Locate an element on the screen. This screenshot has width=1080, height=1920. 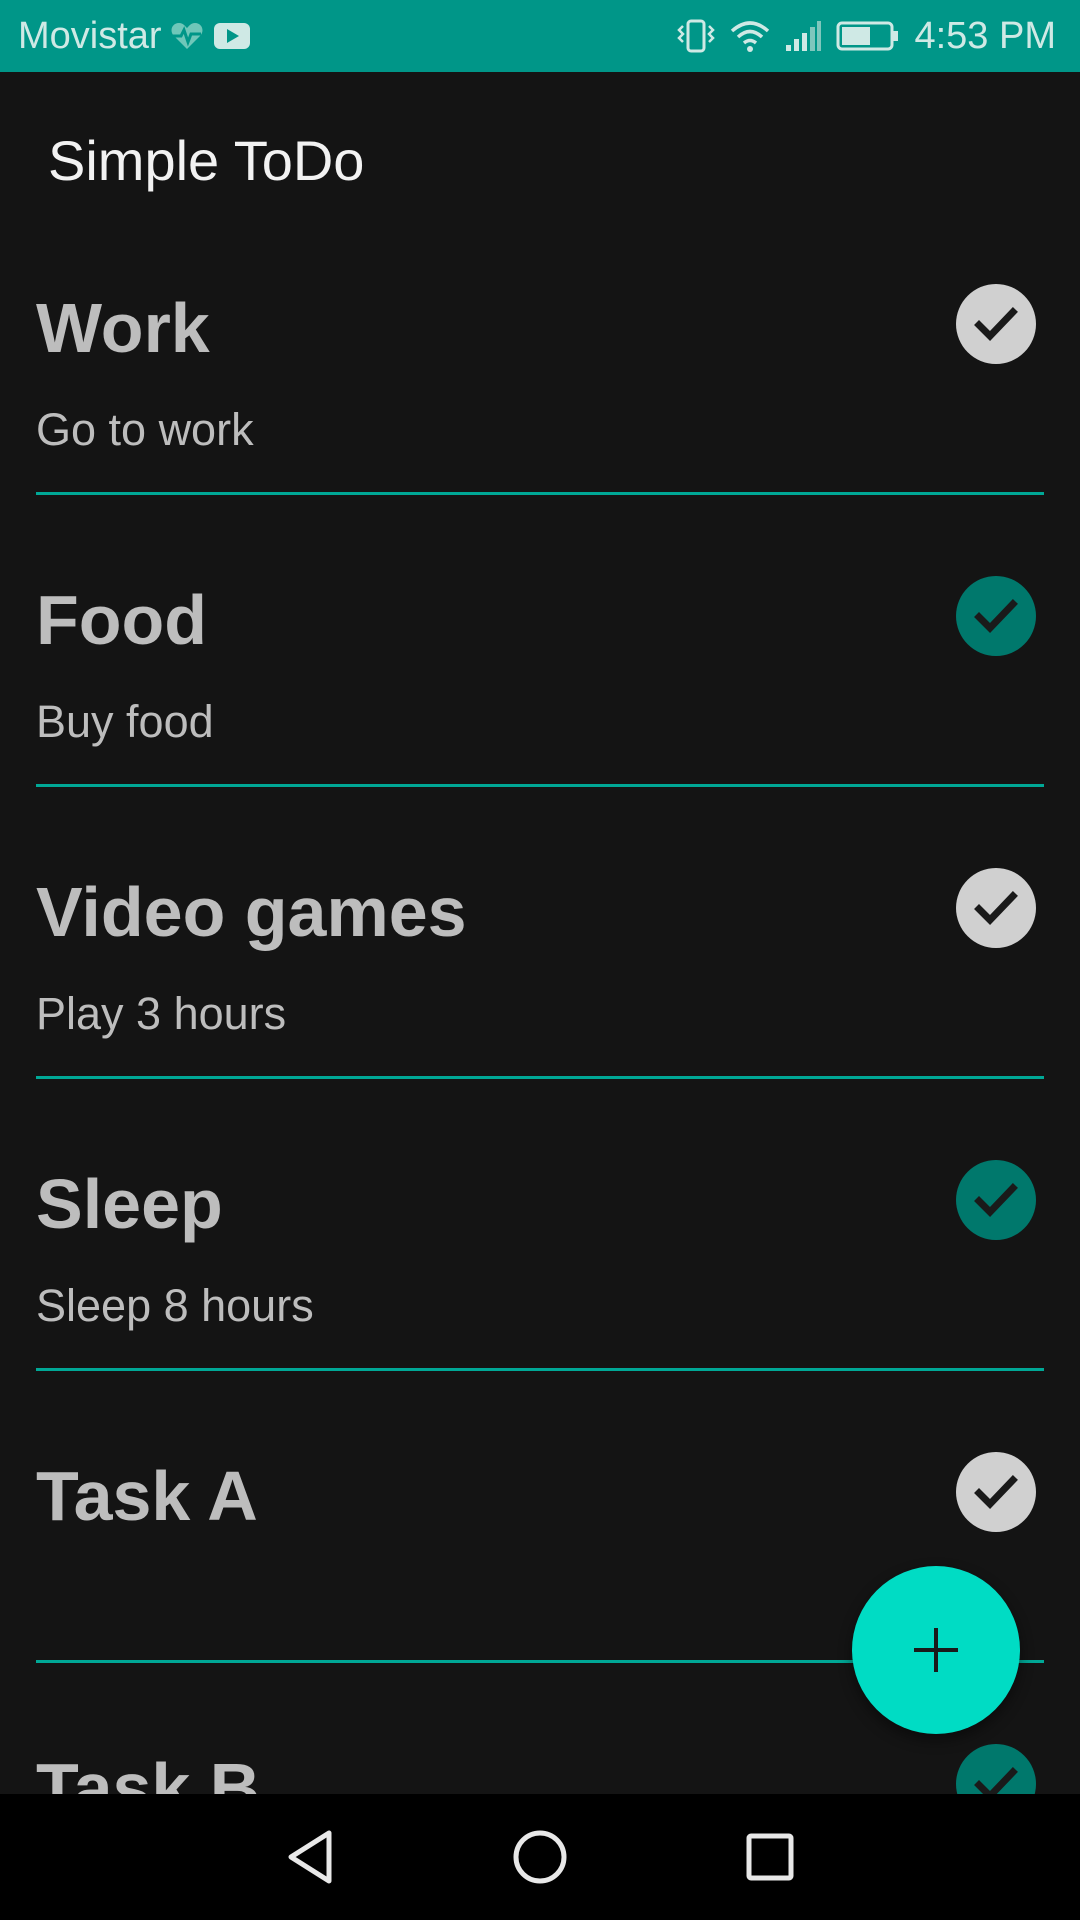
youtube-icon is located at coordinates (231, 36).